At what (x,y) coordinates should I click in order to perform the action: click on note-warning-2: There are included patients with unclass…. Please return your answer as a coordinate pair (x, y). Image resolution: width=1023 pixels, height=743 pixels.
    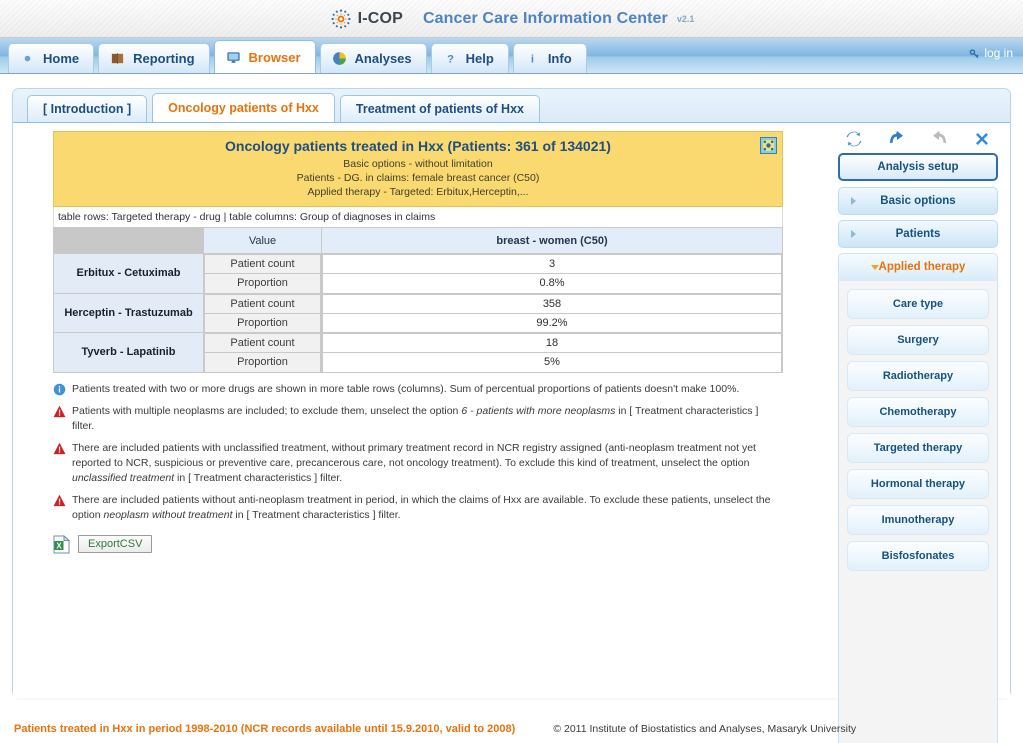
    Looking at the image, I should click on (416, 463).